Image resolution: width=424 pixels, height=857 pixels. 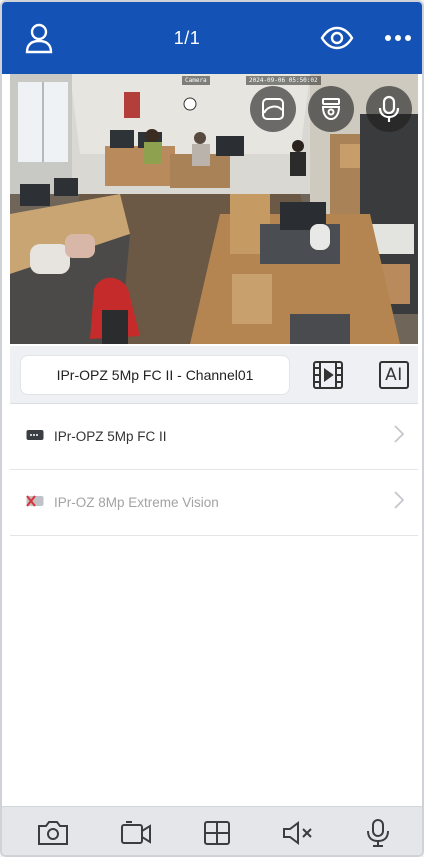 What do you see at coordinates (337, 38) in the screenshot?
I see `eye-icon` at bounding box center [337, 38].